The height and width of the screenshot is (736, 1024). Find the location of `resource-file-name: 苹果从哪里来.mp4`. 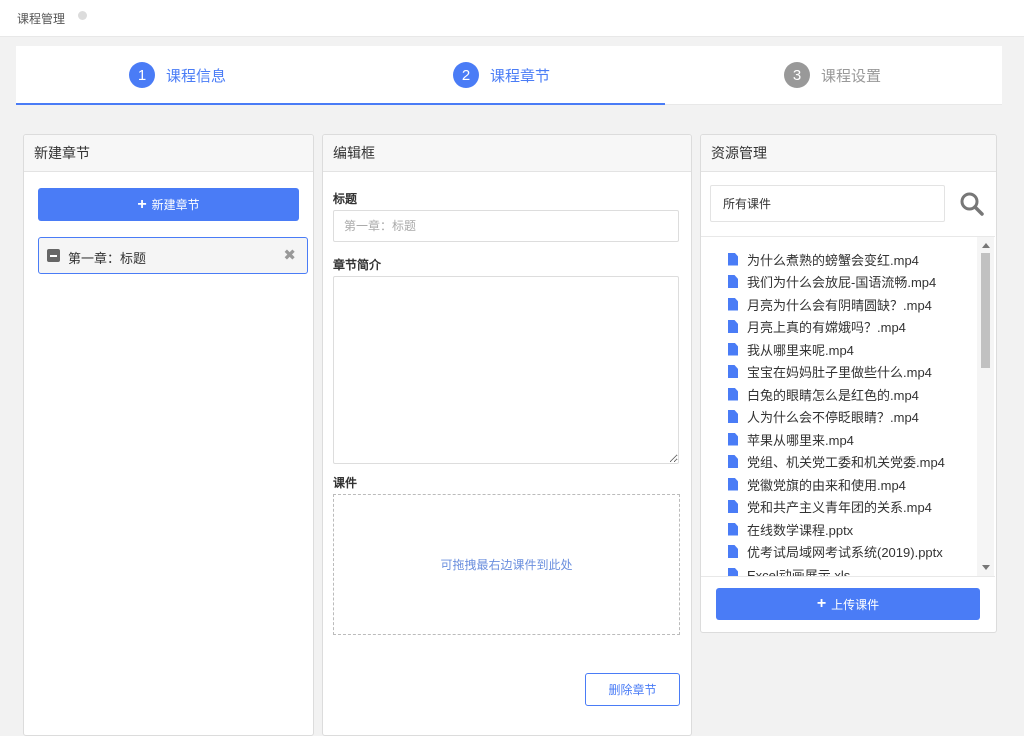

resource-file-name: 苹果从哪里来.mp4 is located at coordinates (800, 440).